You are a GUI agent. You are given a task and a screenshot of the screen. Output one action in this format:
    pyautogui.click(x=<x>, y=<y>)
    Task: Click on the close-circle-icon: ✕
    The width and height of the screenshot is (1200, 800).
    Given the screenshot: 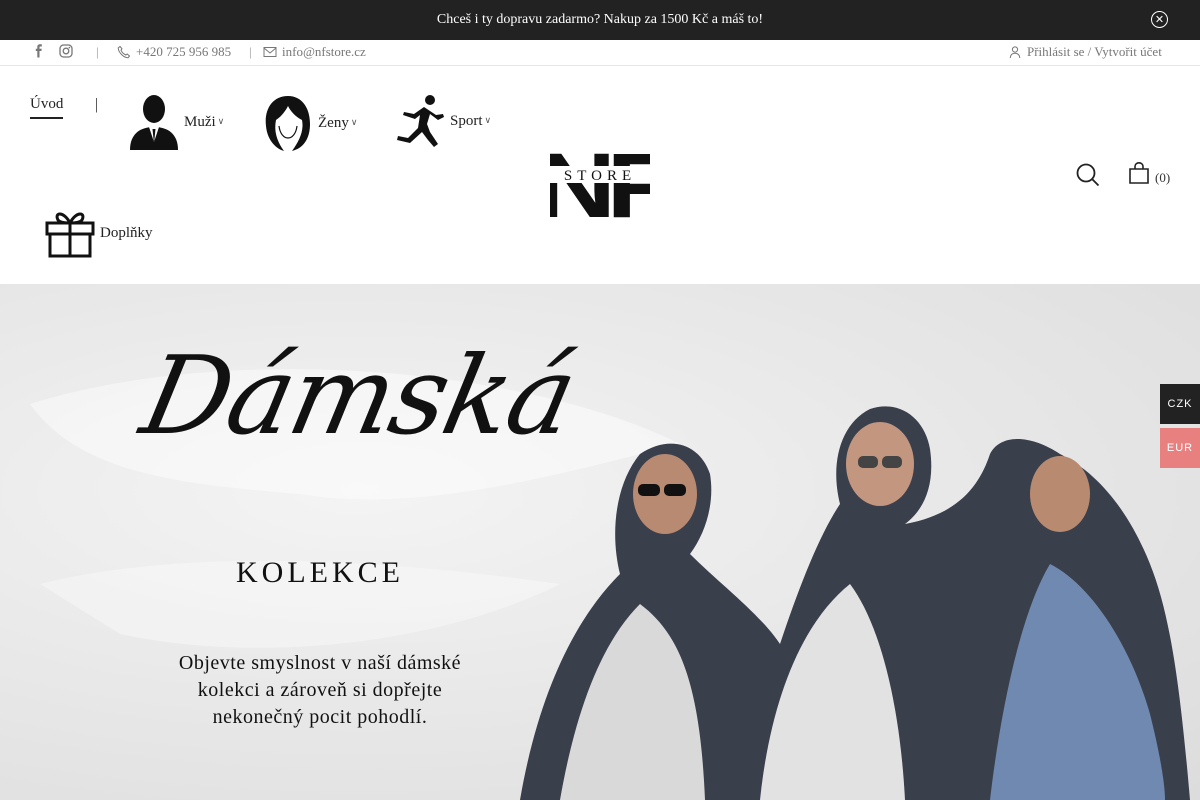 What is the action you would take?
    pyautogui.click(x=1159, y=19)
    